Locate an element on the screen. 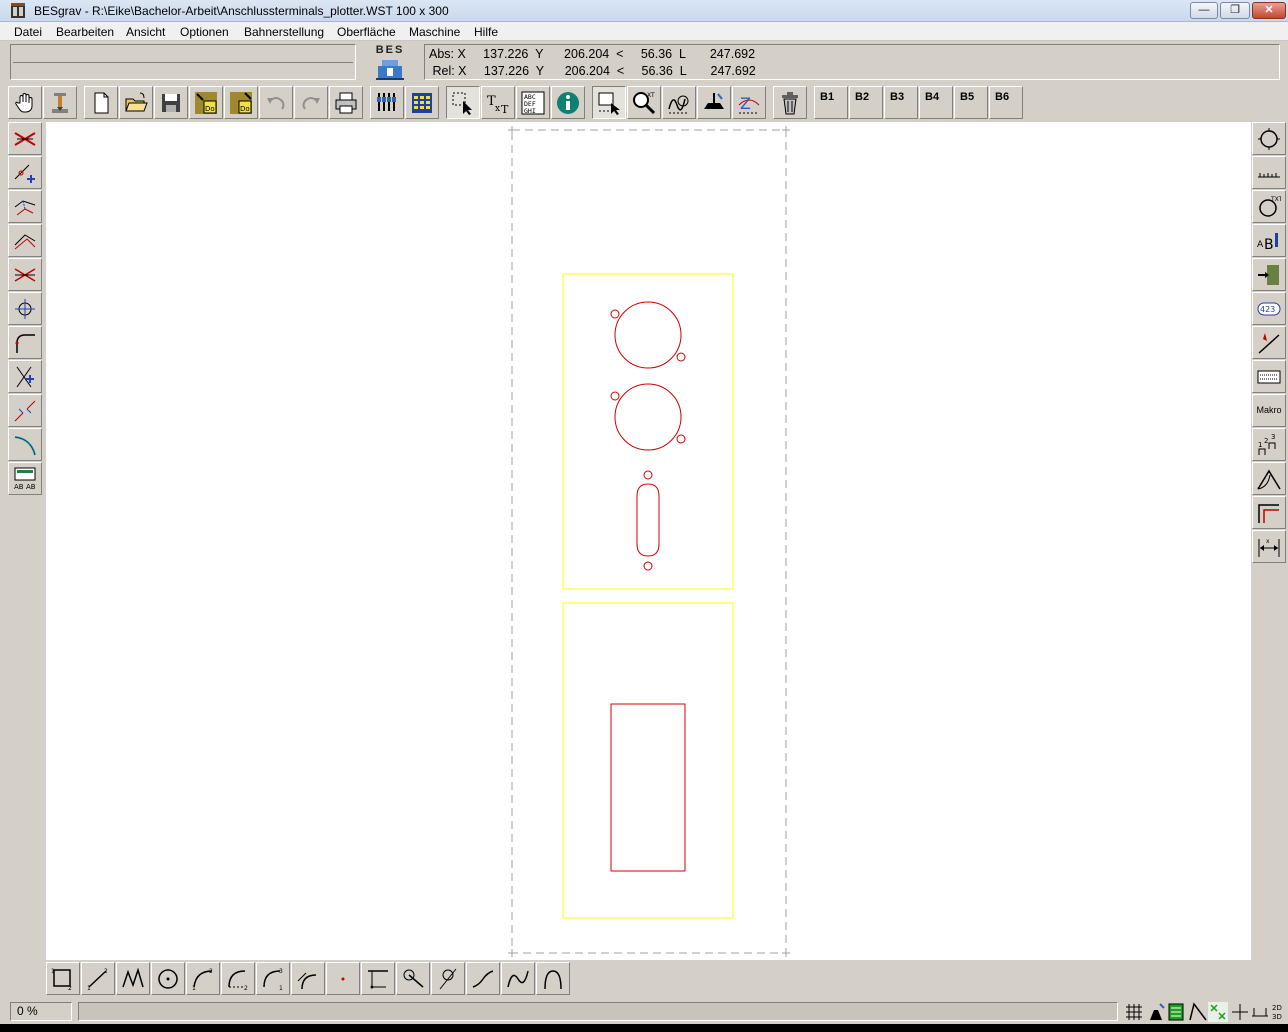 This screenshot has height=1032, width=1288. text-button: TxT is located at coordinates (498, 102).